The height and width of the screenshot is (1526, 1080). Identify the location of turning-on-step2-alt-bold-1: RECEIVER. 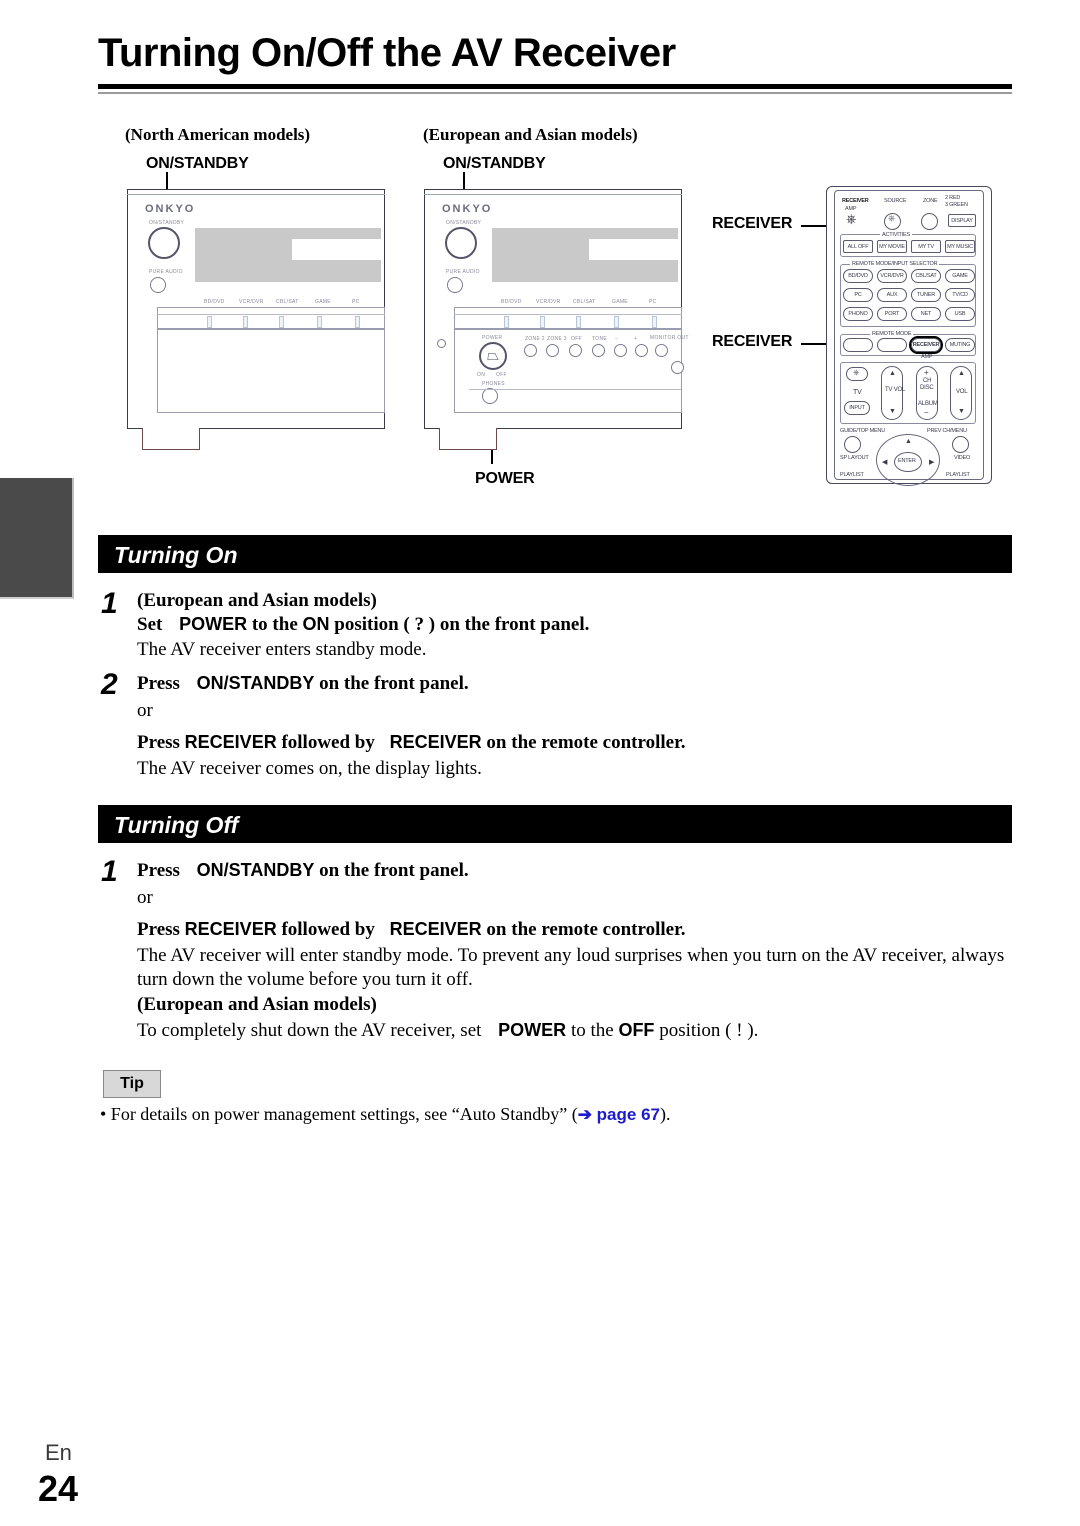
(230, 742).